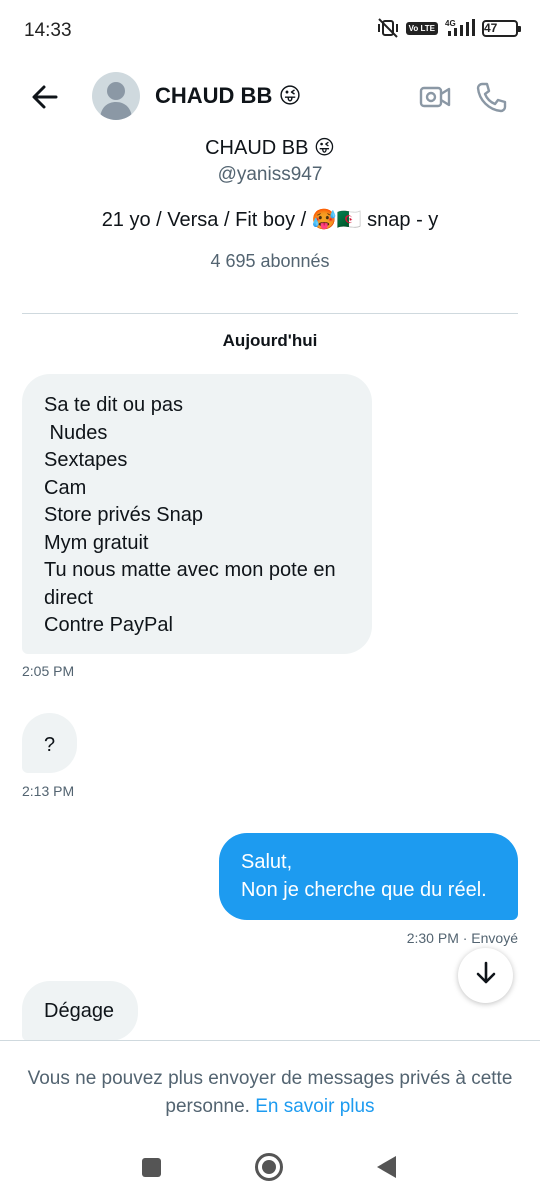 Image resolution: width=540 pixels, height=1200 pixels. Describe the element at coordinates (45, 101) in the screenshot. I see `arrow-left-icon` at that location.